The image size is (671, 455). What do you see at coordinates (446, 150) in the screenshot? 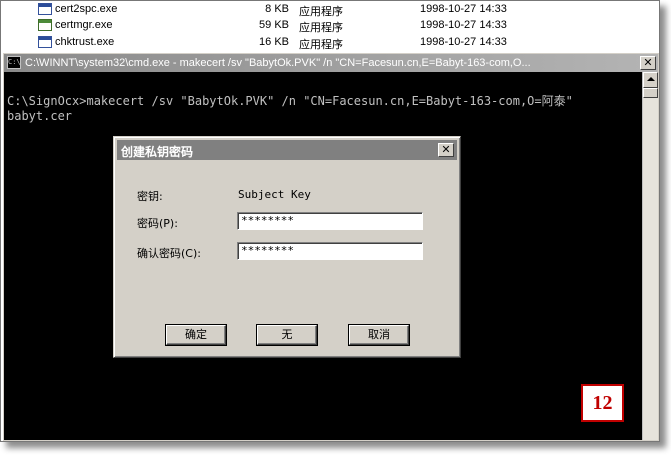
I see `dialog-close-button: ✕` at bounding box center [446, 150].